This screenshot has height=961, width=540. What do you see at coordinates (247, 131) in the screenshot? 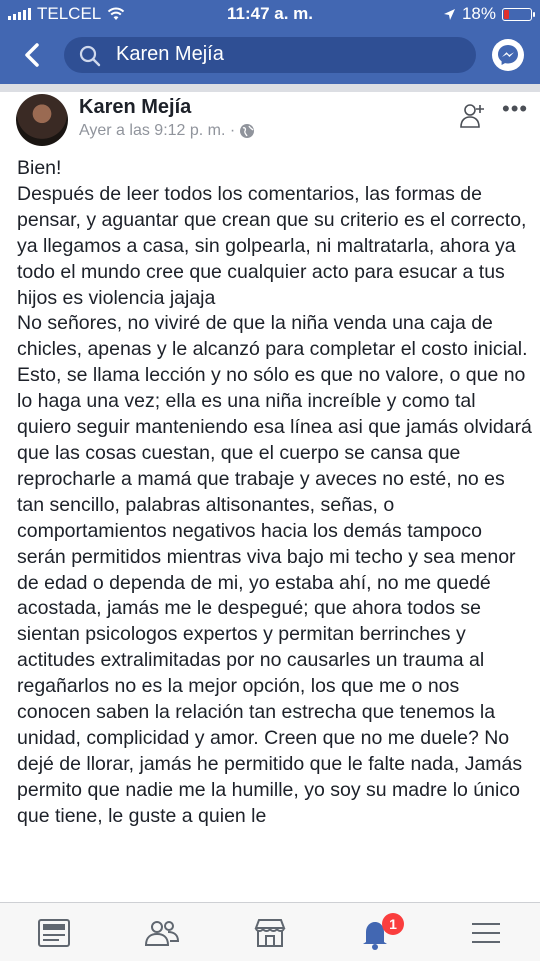
I see `globe-icon` at bounding box center [247, 131].